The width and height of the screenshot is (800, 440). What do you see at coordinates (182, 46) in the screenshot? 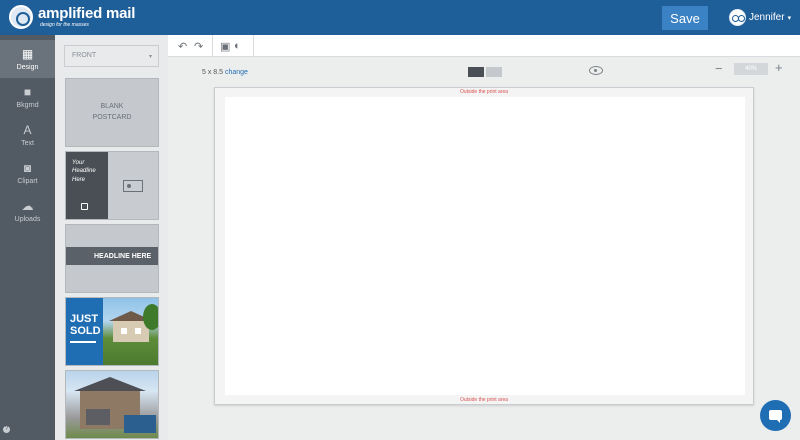
I see `undo-icon: ↶` at bounding box center [182, 46].